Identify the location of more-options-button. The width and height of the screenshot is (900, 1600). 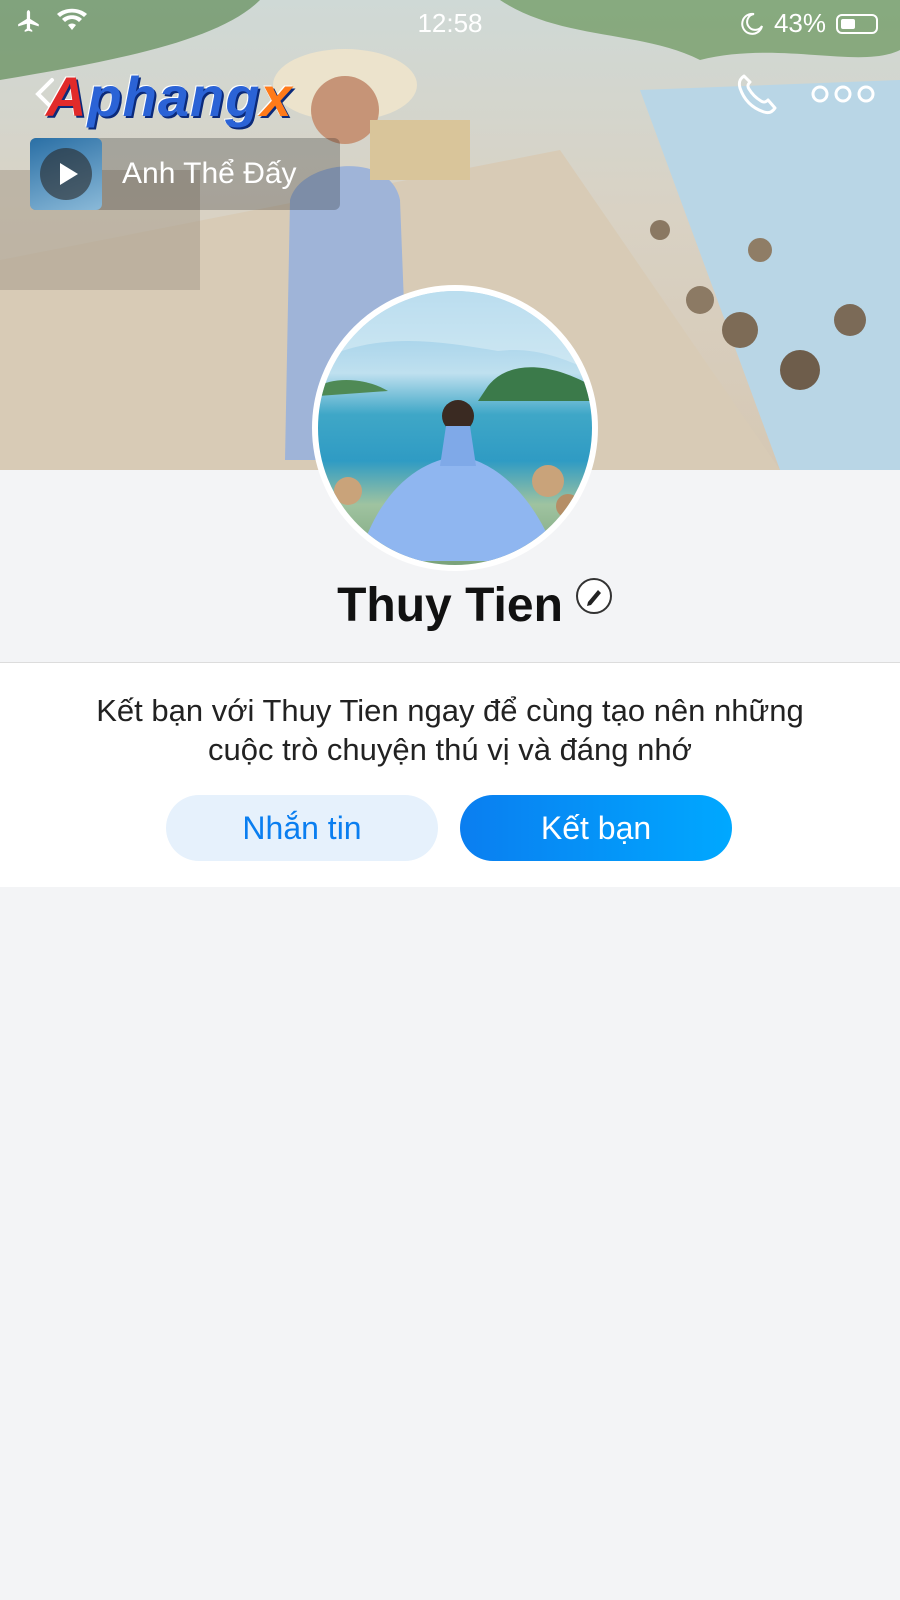
(843, 94).